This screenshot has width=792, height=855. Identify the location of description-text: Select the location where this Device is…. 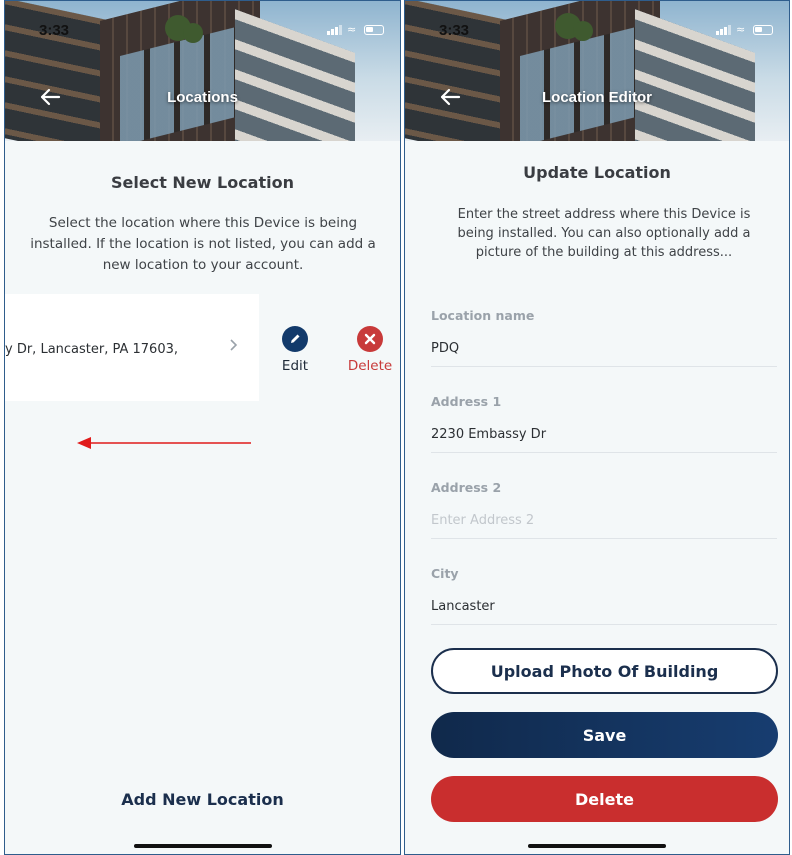
(203, 244).